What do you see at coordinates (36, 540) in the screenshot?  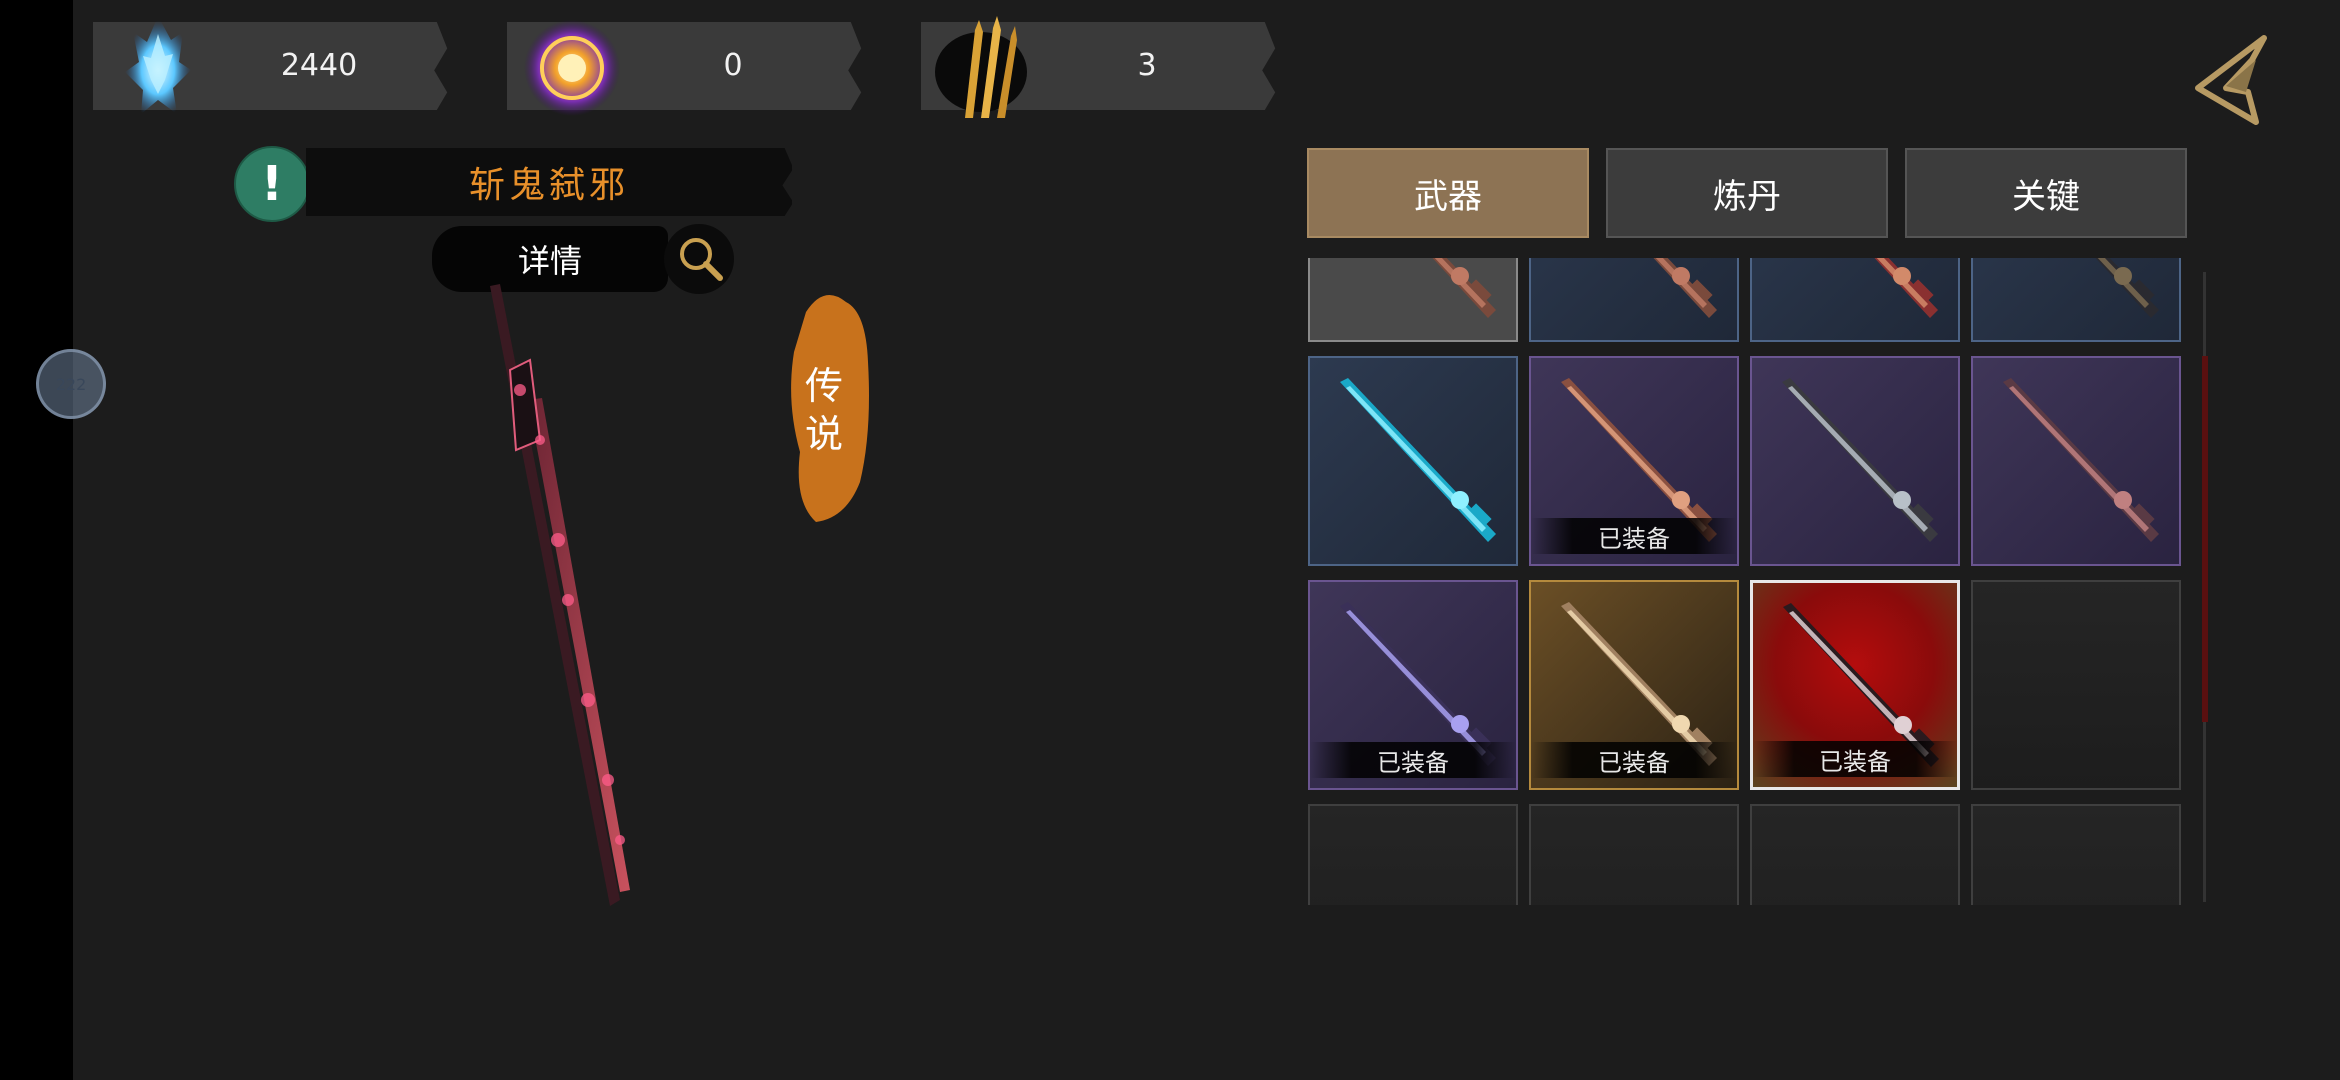 I see `left-black-bar` at bounding box center [36, 540].